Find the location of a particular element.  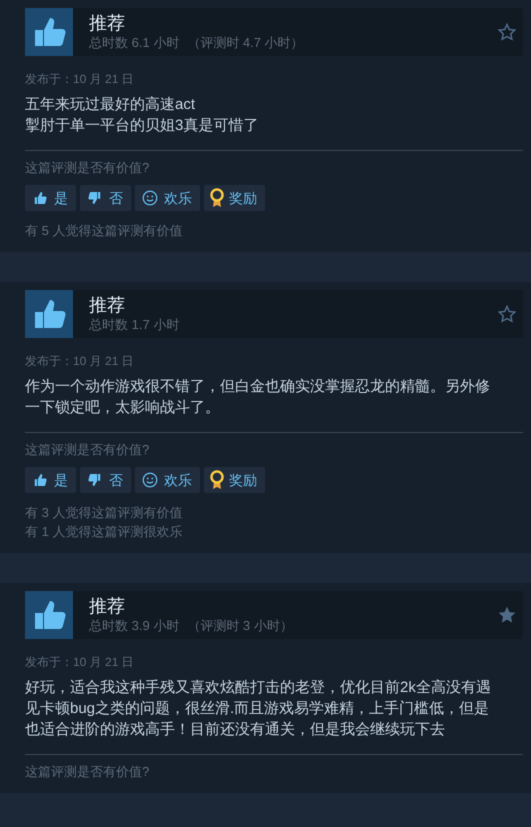

playtime-text: 总时数 1.7 小时 is located at coordinates (134, 325).